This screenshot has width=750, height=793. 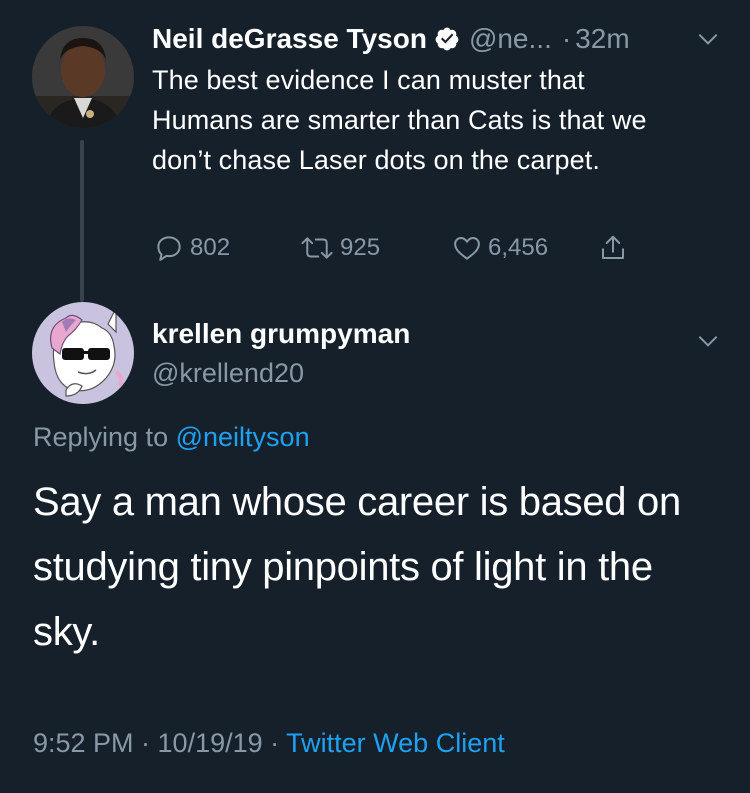 What do you see at coordinates (395, 743) in the screenshot?
I see `tweet-source-link: Twitter Web Client` at bounding box center [395, 743].